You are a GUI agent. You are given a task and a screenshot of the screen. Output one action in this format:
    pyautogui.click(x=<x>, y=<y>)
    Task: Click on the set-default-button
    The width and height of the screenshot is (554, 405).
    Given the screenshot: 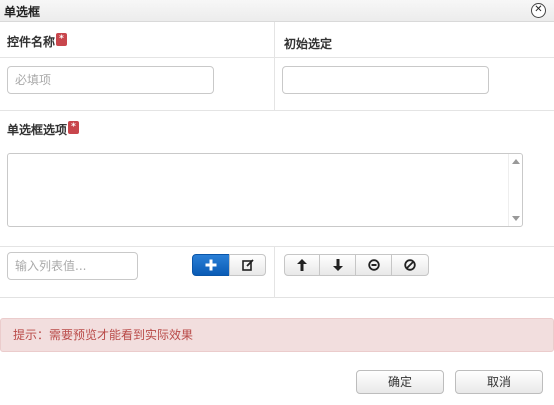 What is the action you would take?
    pyautogui.click(x=373, y=265)
    